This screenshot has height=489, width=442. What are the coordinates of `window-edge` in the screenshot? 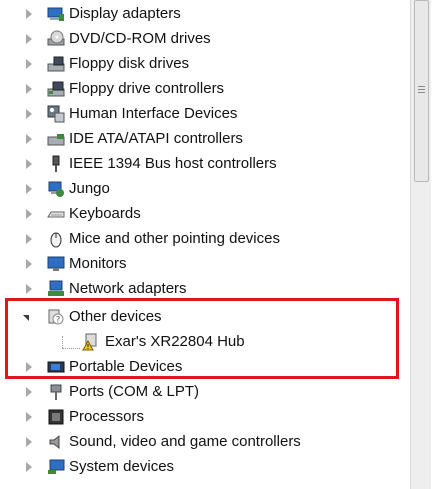 It's located at (436, 244).